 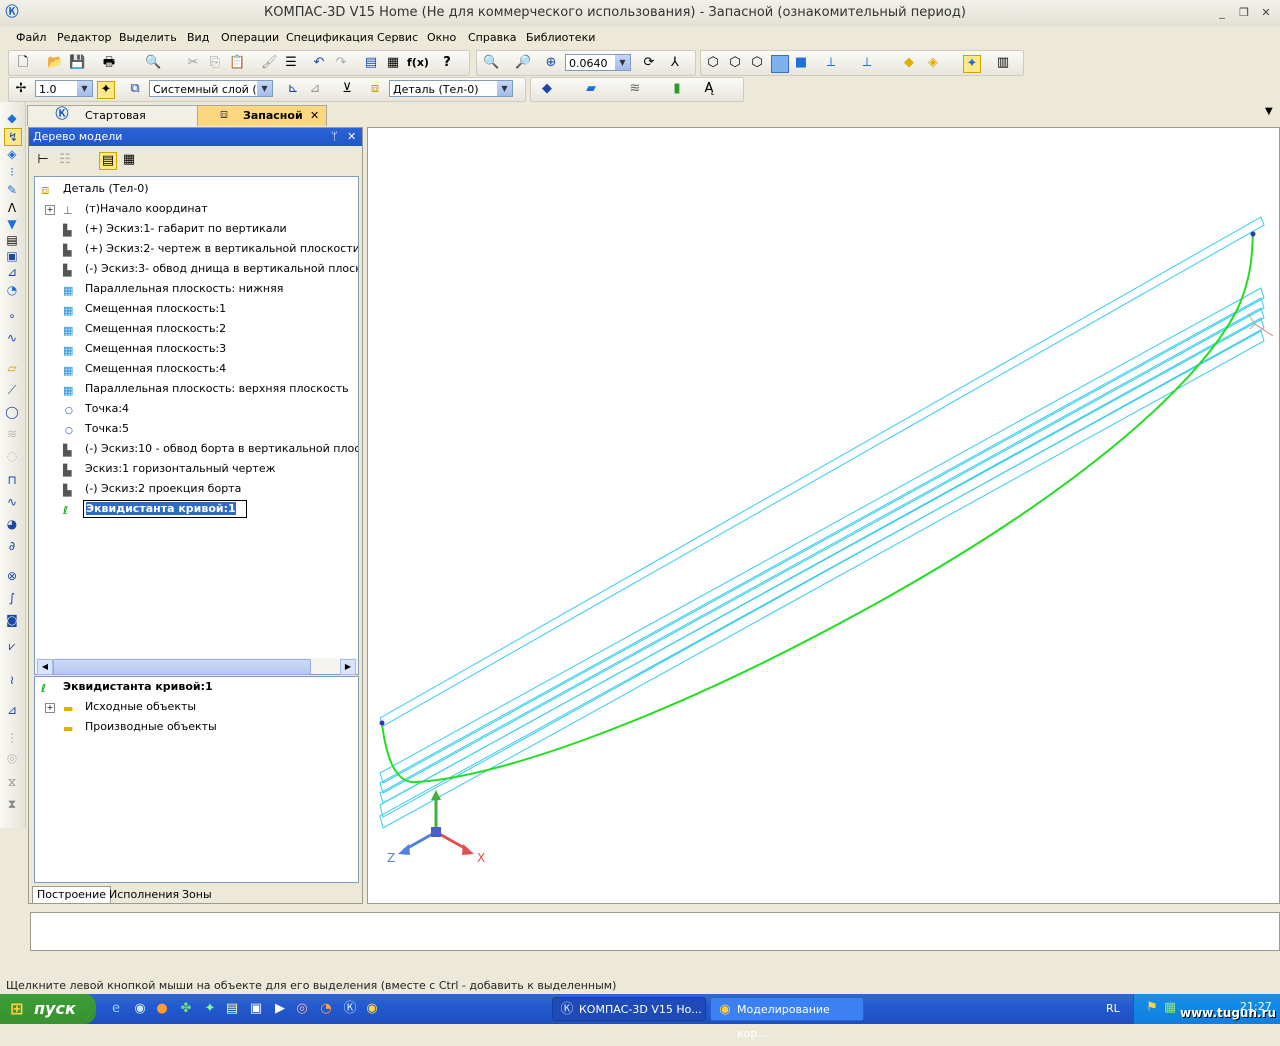 I want to click on opera-icon: ◎, so click(x=302, y=1009).